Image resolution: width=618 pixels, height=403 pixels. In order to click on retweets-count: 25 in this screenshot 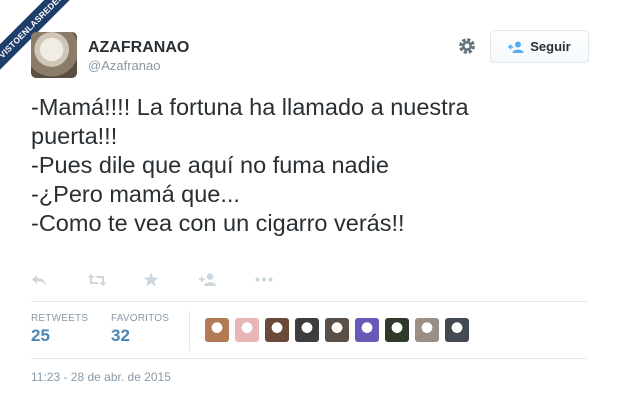, I will do `click(40, 335)`.